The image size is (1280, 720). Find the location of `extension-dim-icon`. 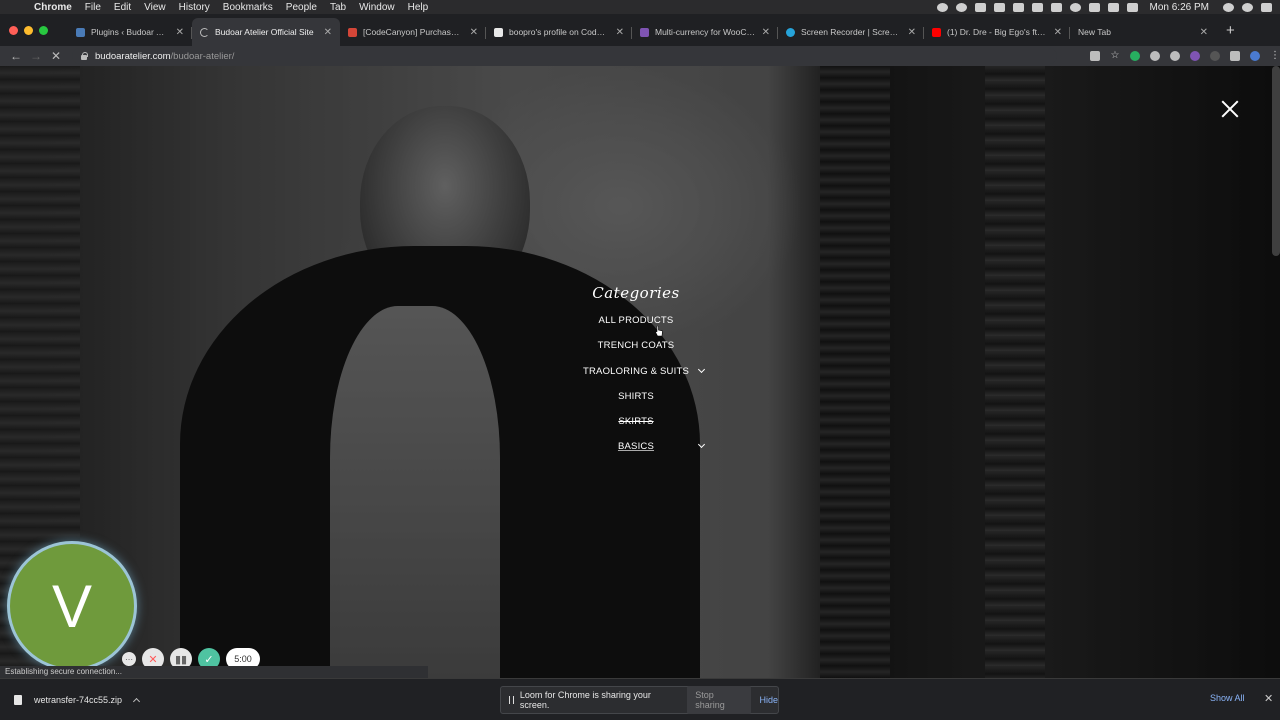

extension-dim-icon is located at coordinates (1215, 56).